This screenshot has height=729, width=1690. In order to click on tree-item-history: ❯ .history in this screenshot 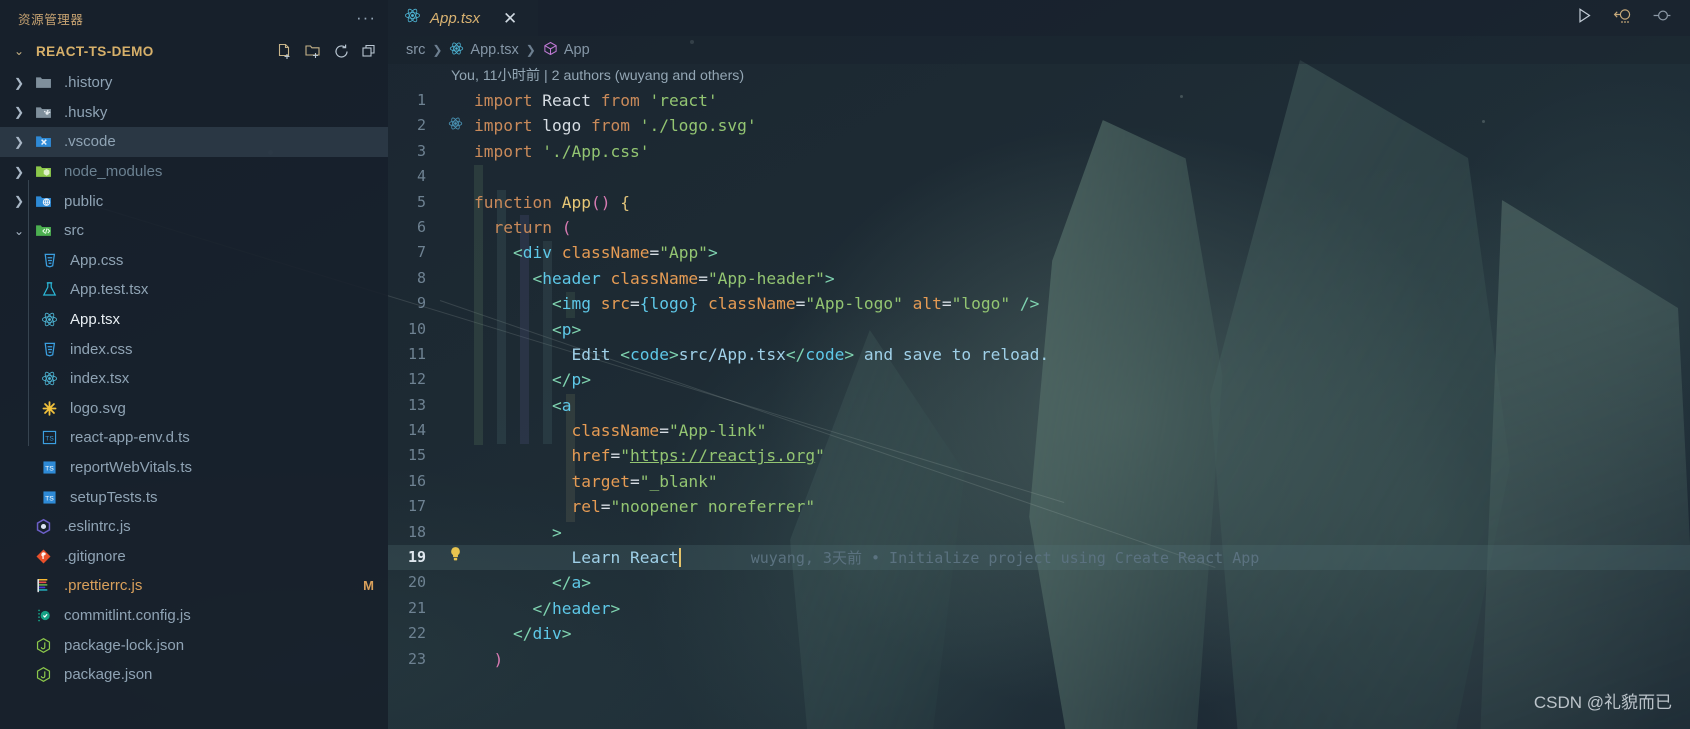, I will do `click(194, 83)`.